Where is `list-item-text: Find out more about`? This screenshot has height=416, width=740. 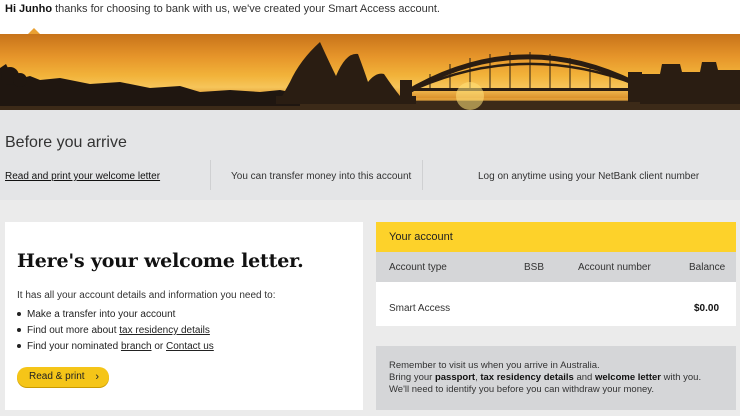 list-item-text: Find out more about is located at coordinates (72, 330).